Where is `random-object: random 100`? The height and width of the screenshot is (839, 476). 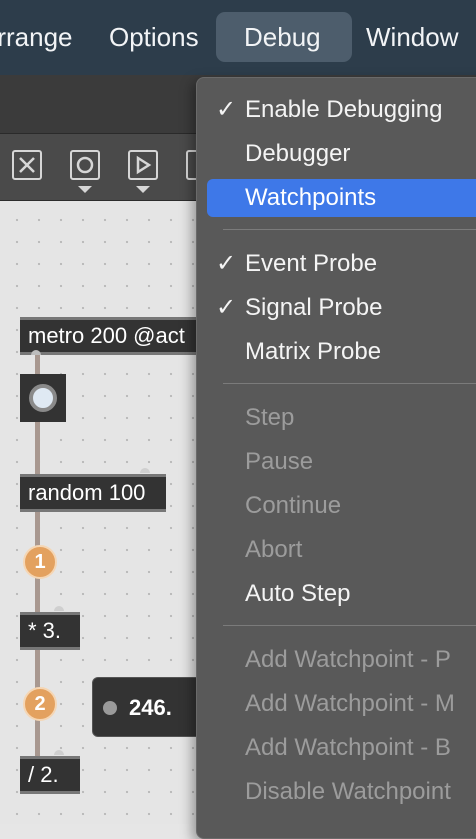 random-object: random 100 is located at coordinates (93, 493).